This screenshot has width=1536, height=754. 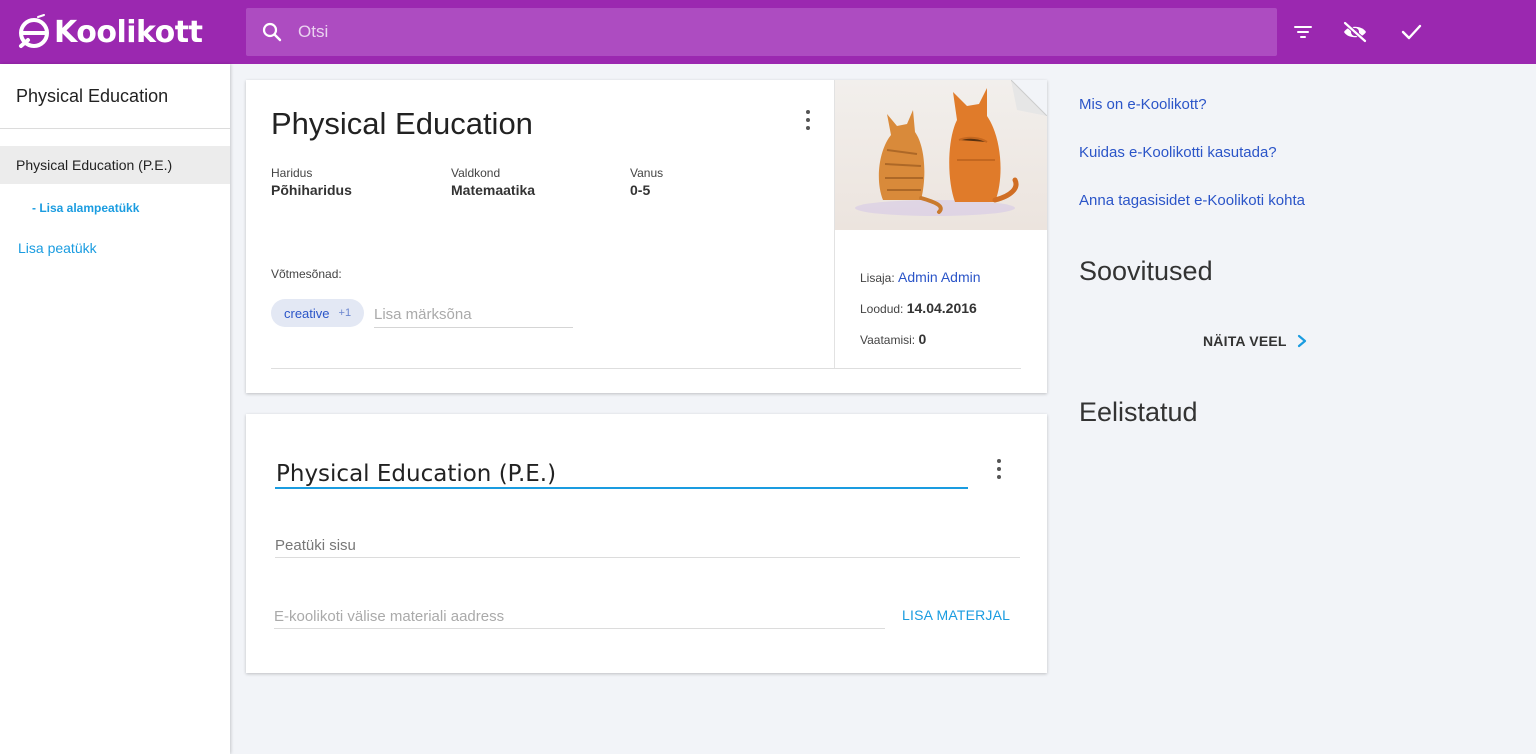 I want to click on meta-age: Vanus 0-5, so click(x=646, y=182).